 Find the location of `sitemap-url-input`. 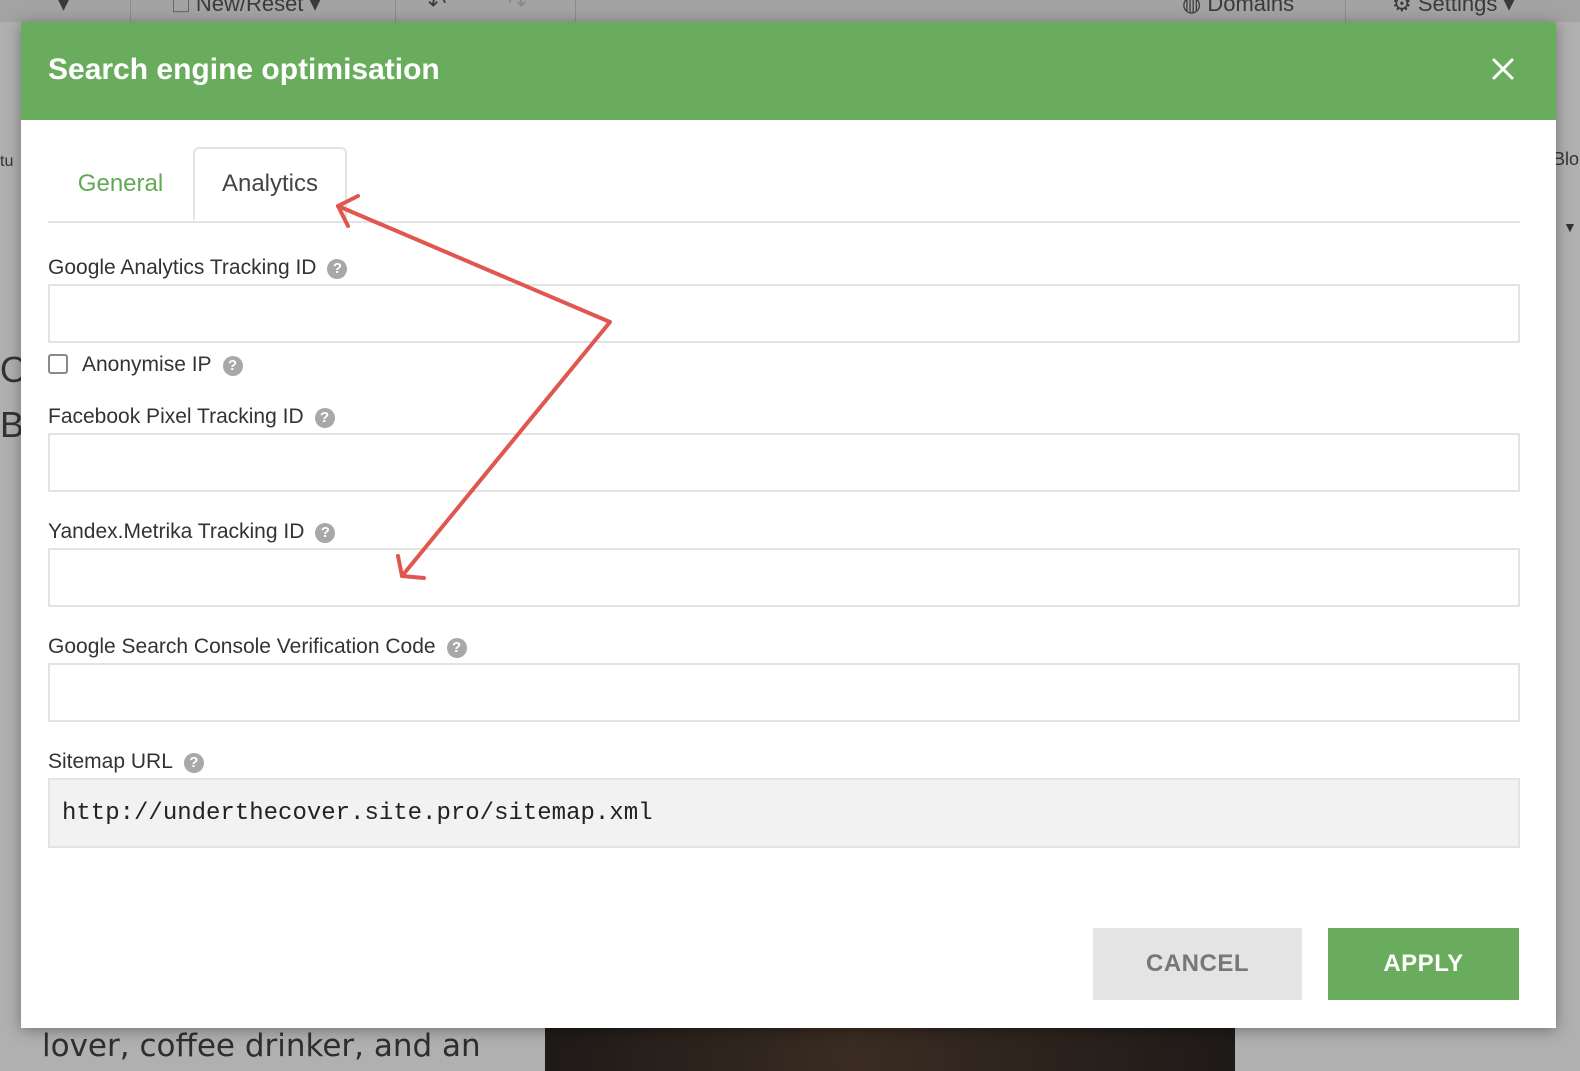

sitemap-url-input is located at coordinates (784, 813).